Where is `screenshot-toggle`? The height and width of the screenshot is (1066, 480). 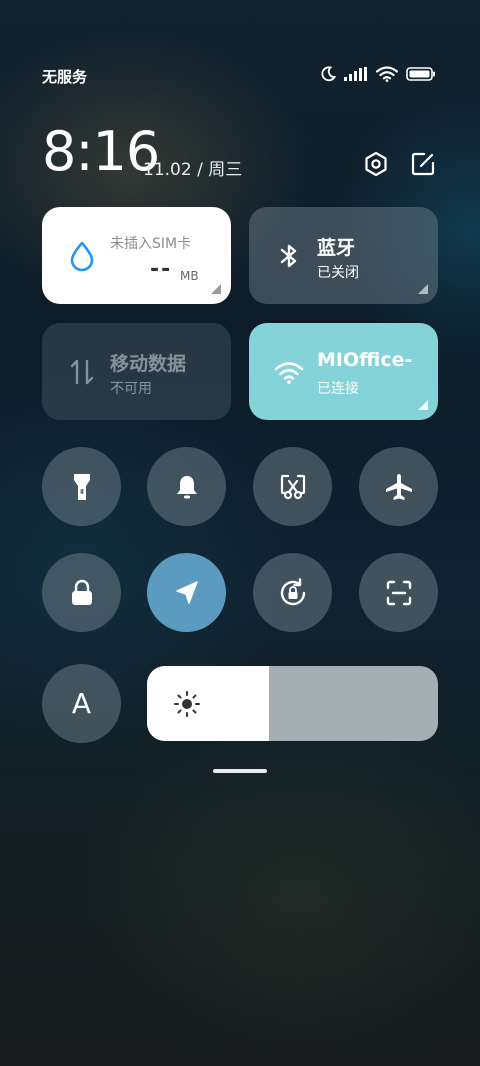
screenshot-toggle is located at coordinates (292, 486).